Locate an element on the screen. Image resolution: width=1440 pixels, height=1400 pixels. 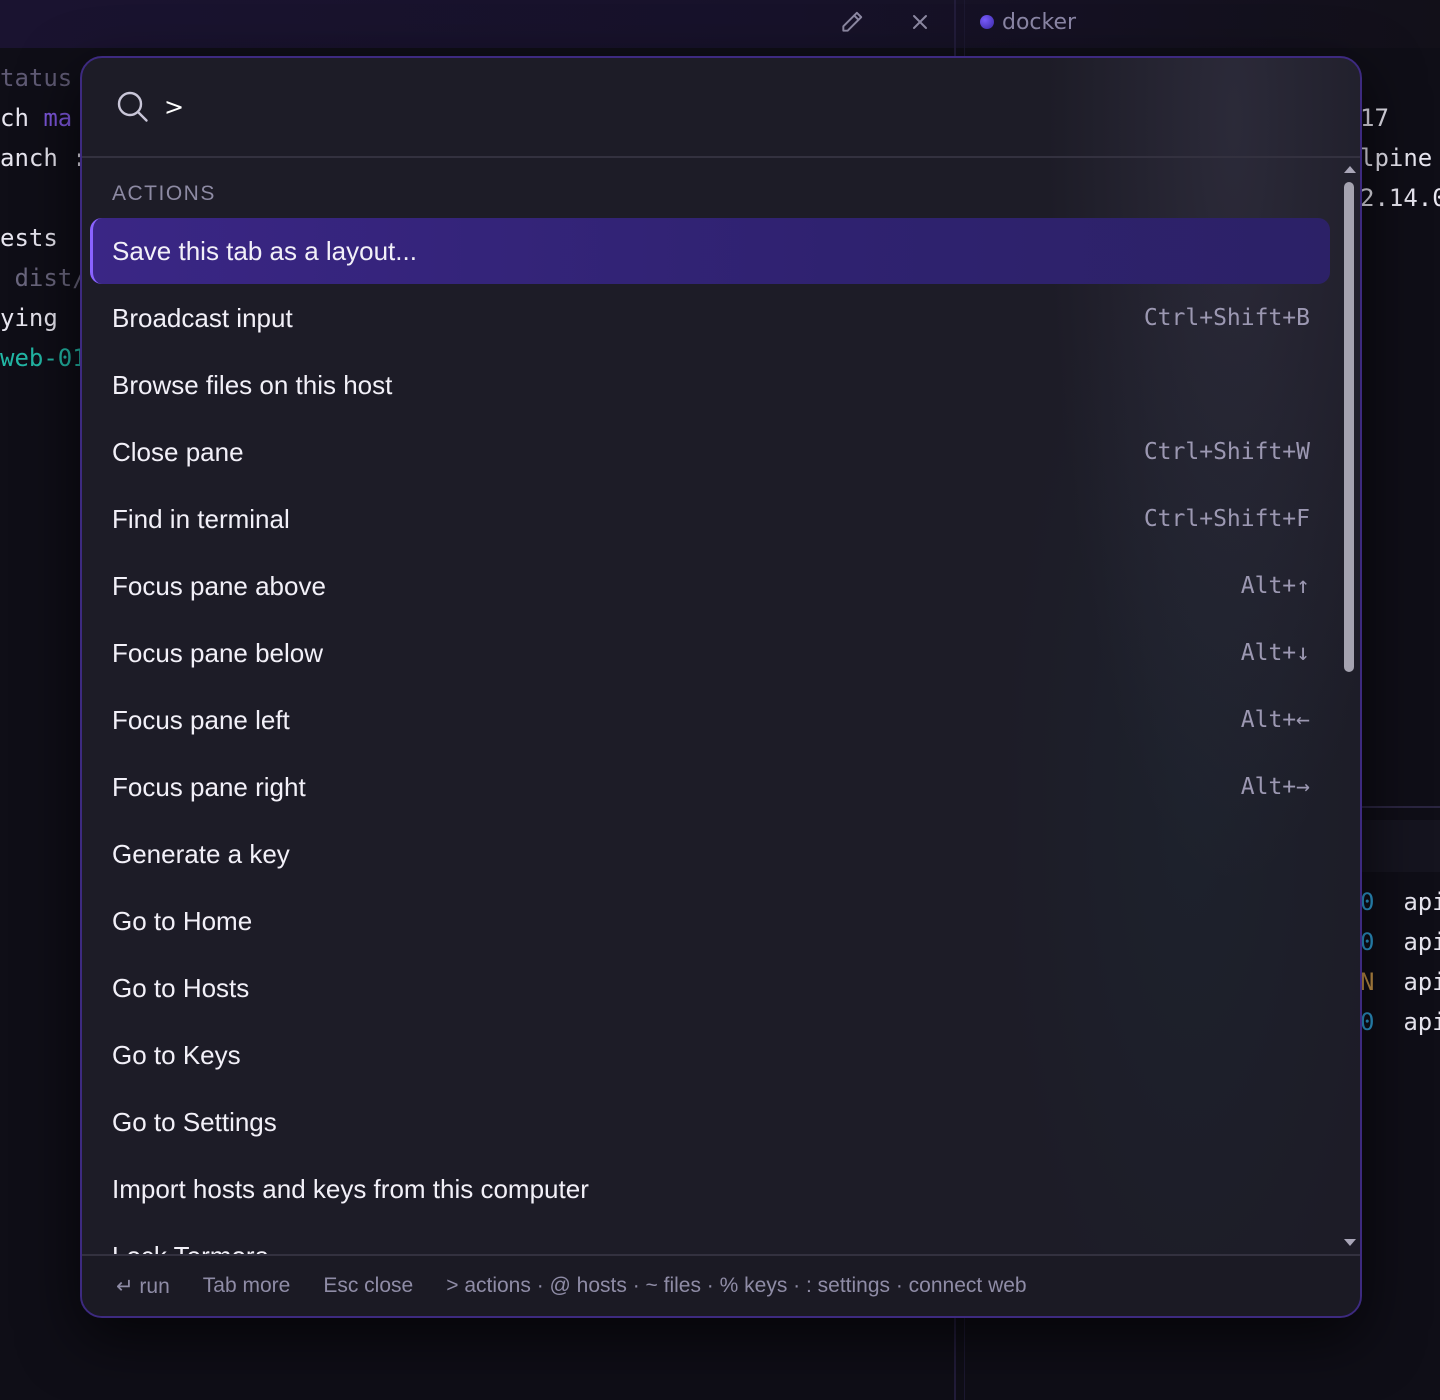
hint-close: Esc close is located at coordinates (368, 1285).